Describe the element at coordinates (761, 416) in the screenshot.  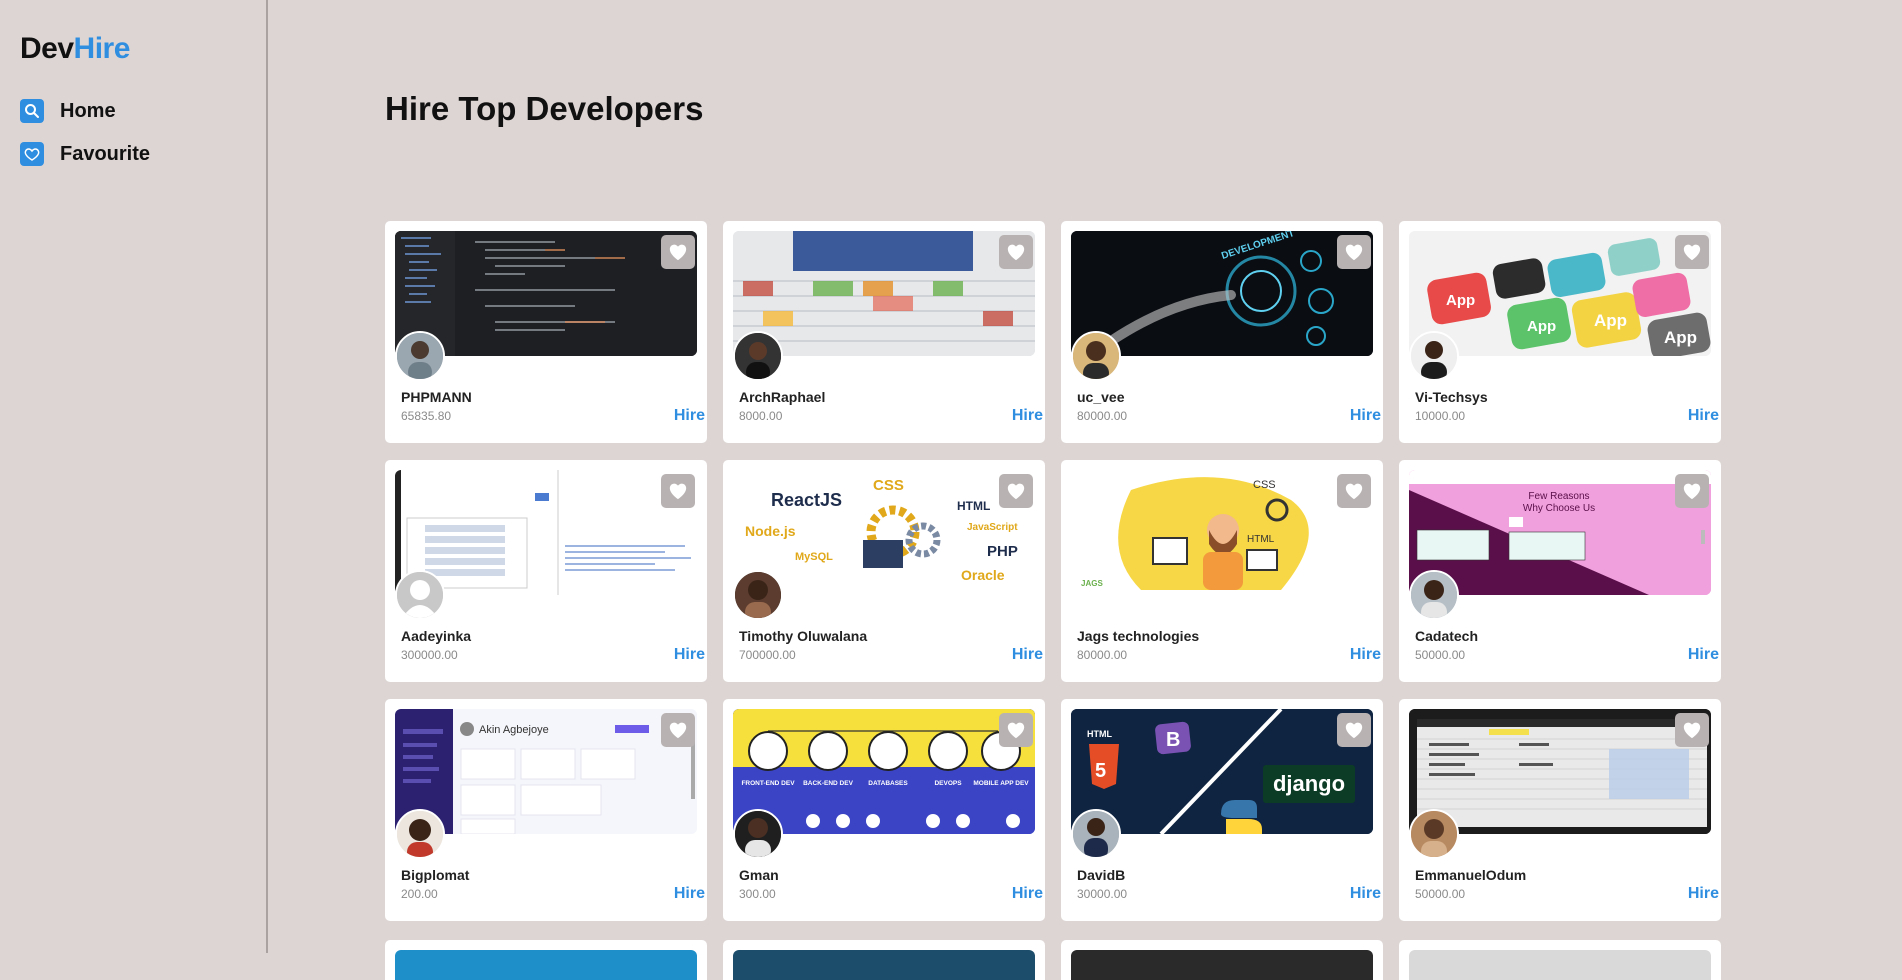
I see `developer-rate: 8000.00` at that location.